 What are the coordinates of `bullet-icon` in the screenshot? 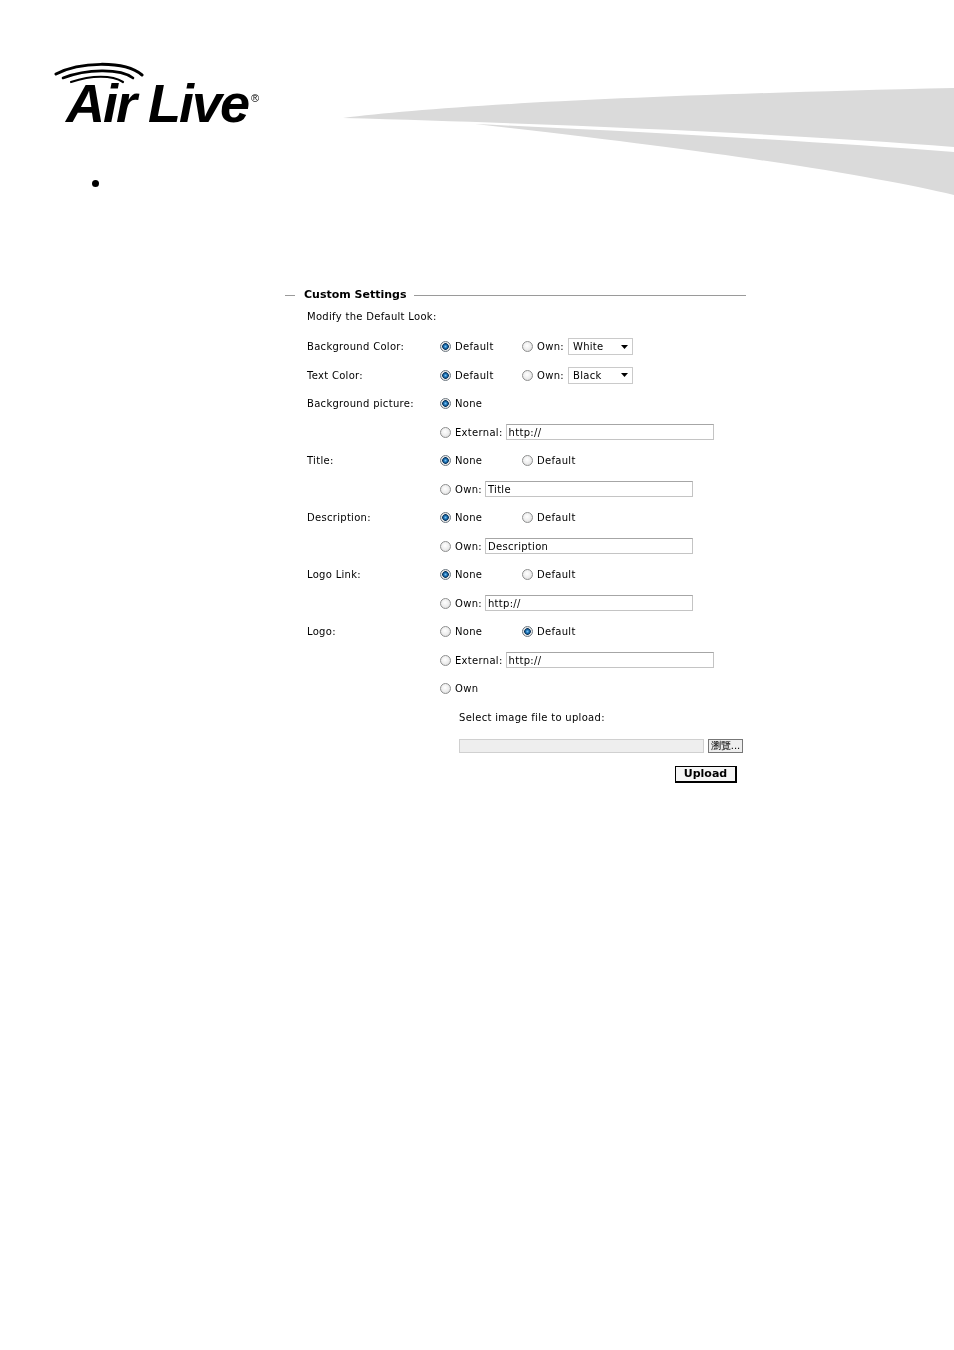 It's located at (95, 183).